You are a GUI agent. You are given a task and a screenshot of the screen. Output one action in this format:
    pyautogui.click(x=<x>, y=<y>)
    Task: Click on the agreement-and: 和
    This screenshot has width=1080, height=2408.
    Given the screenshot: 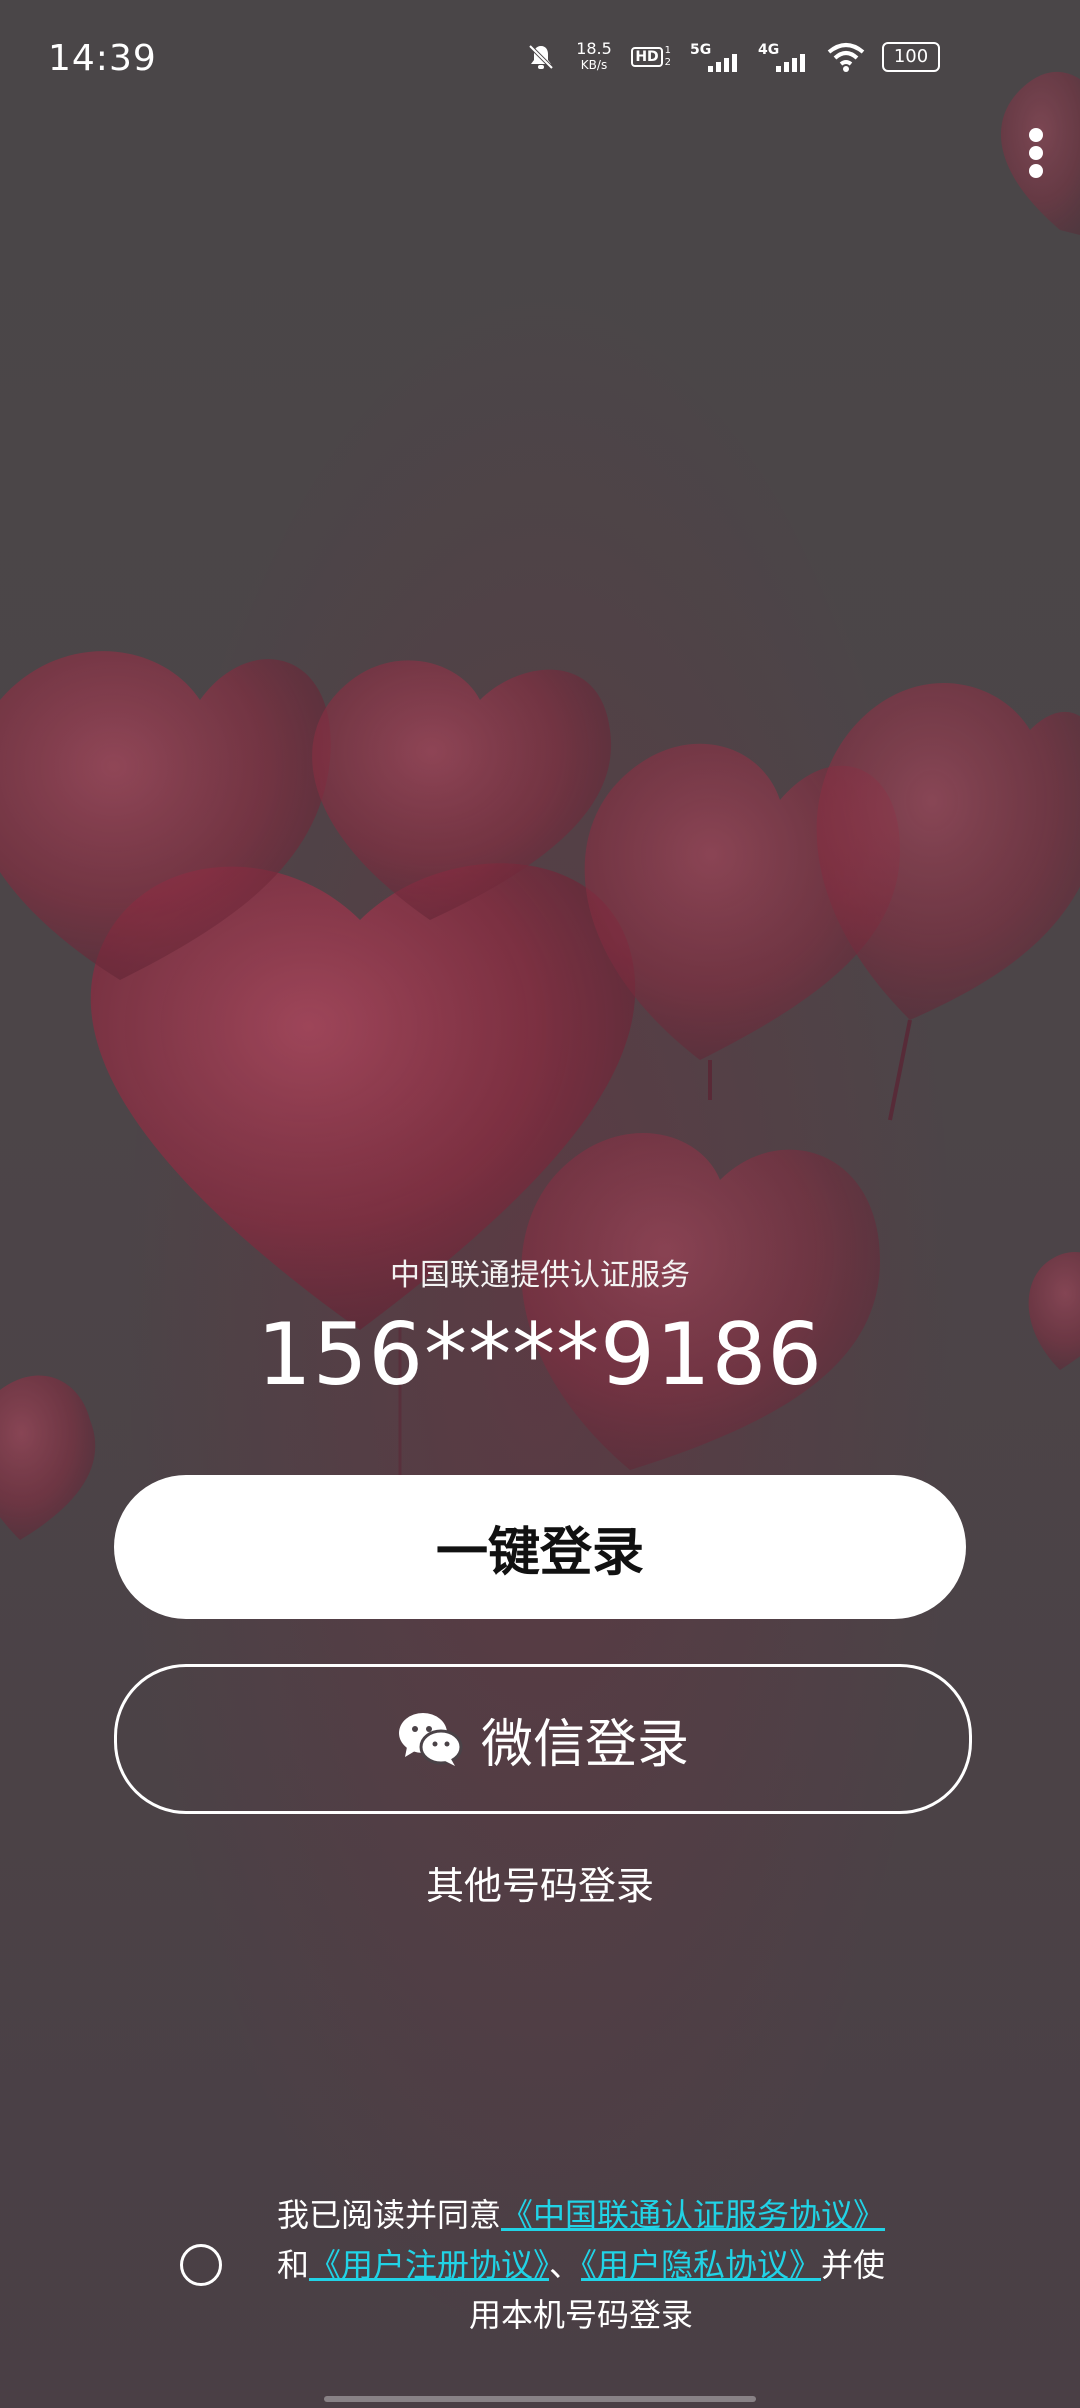 What is the action you would take?
    pyautogui.click(x=292, y=2265)
    